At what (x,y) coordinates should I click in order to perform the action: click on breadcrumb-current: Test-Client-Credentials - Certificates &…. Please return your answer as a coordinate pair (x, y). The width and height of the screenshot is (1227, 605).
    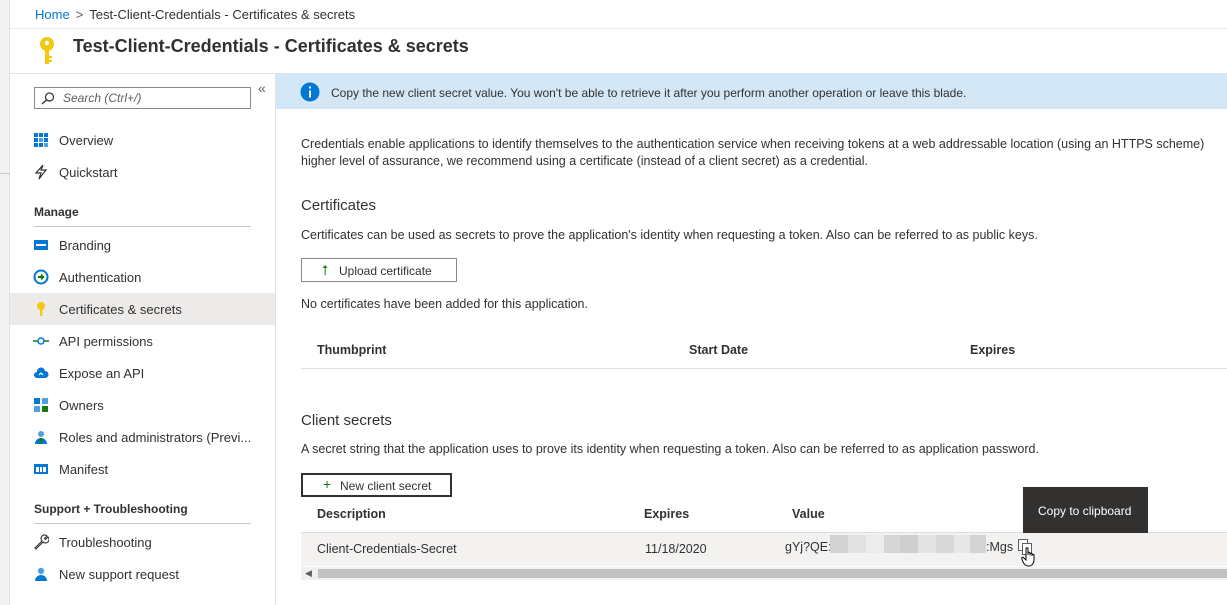
    Looking at the image, I should click on (222, 14).